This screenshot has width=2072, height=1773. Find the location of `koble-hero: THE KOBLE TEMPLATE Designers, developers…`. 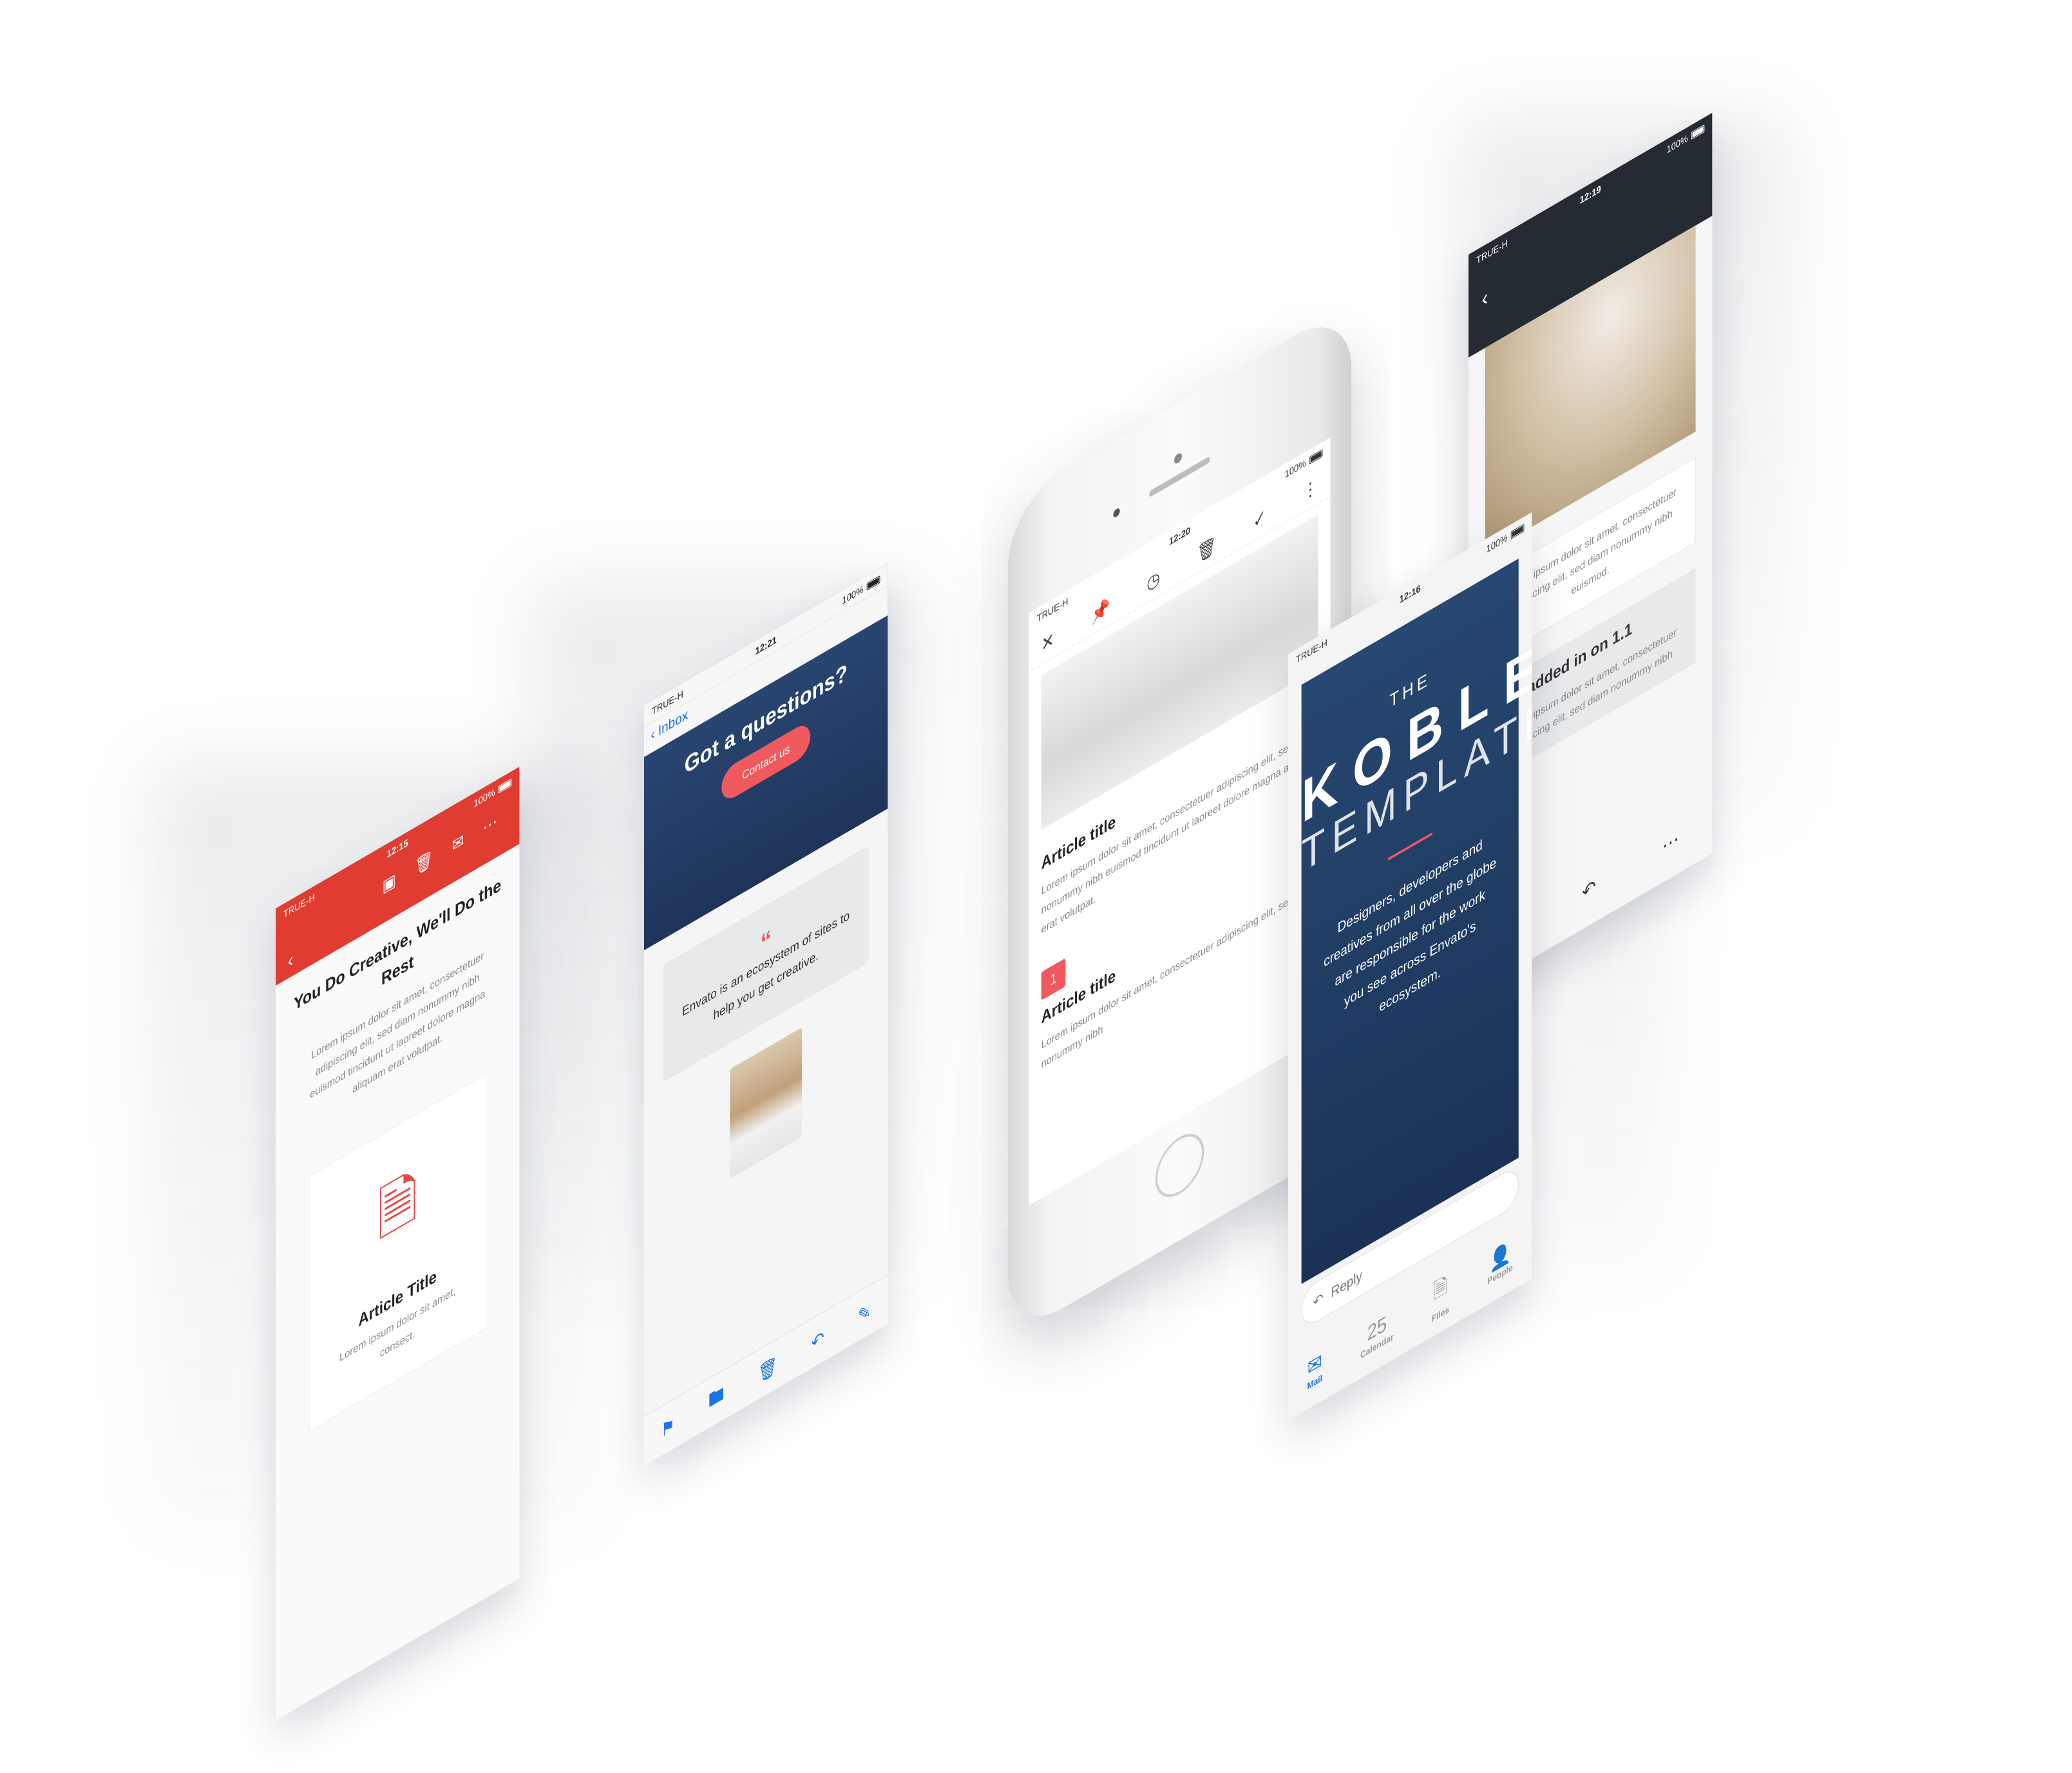

koble-hero: THE KOBLE TEMPLATE Designers, developers… is located at coordinates (1416, 921).